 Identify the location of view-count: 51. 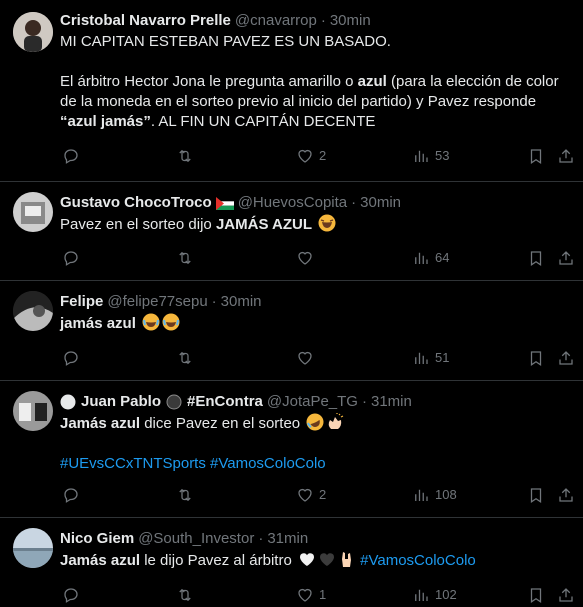
(442, 357).